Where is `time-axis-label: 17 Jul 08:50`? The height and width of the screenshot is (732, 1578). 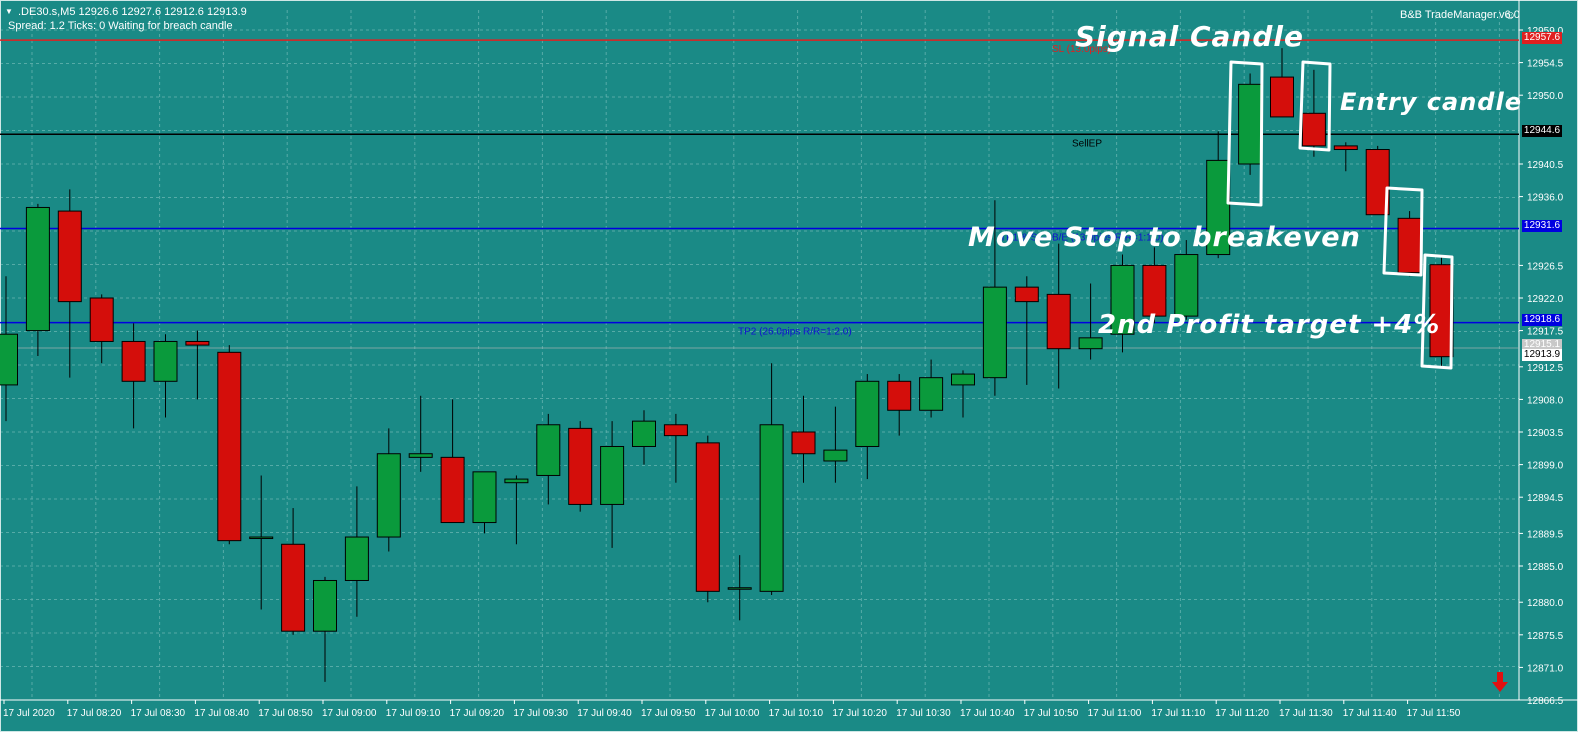
time-axis-label: 17 Jul 08:50 is located at coordinates (285, 713).